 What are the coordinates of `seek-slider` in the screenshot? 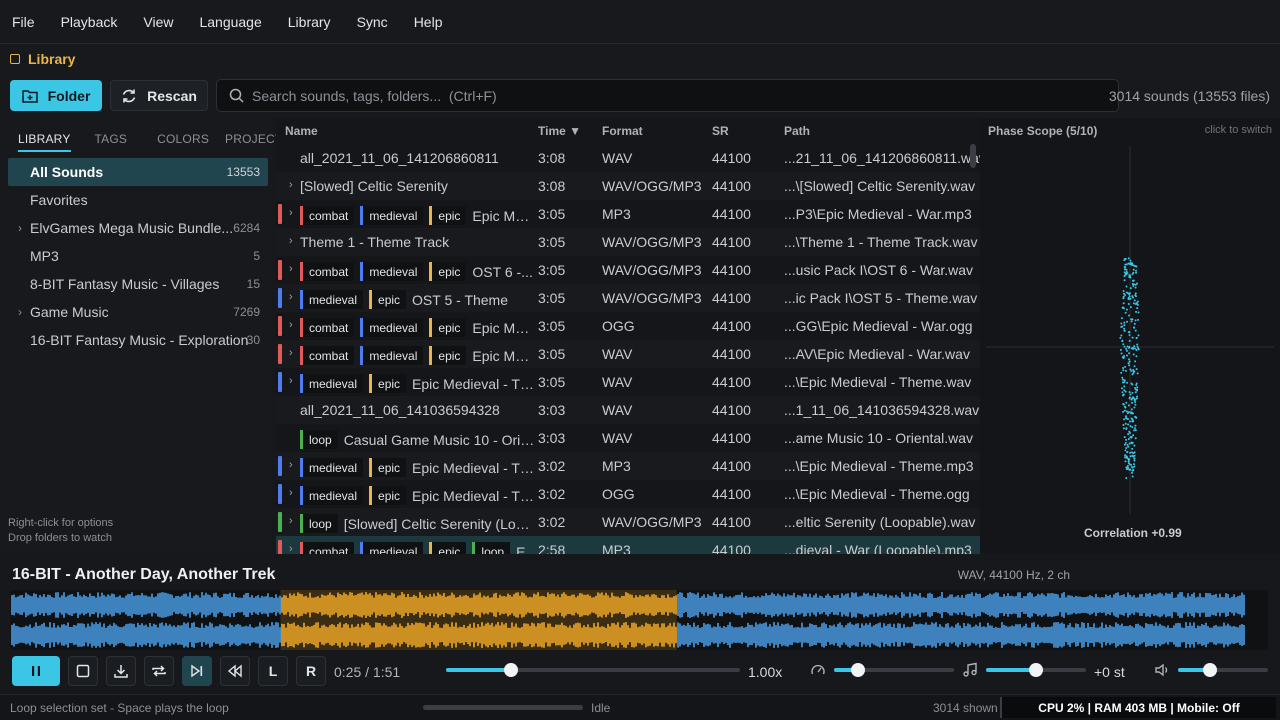 It's located at (593, 670).